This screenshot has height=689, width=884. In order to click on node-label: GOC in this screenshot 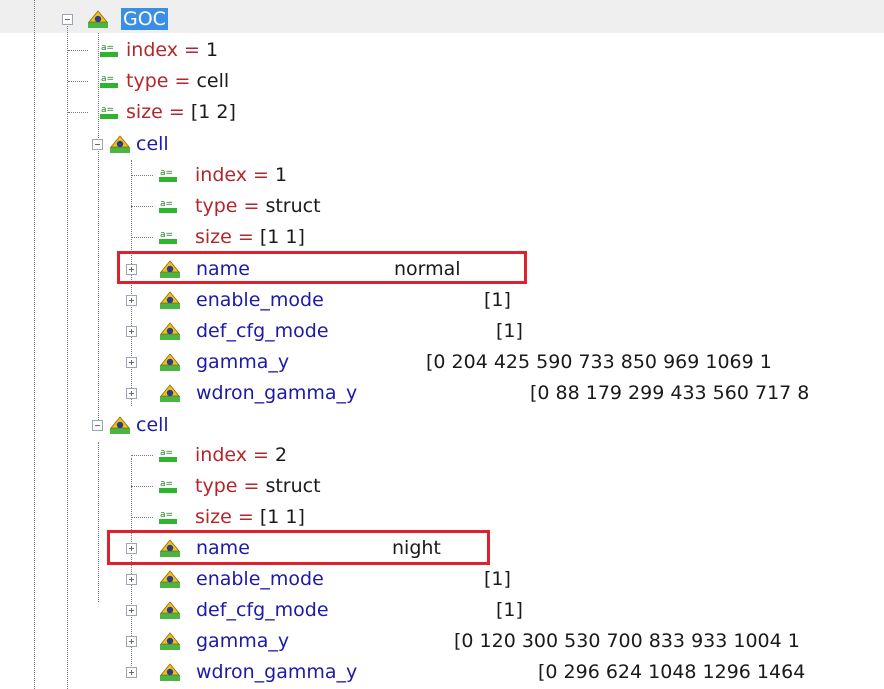, I will do `click(144, 19)`.